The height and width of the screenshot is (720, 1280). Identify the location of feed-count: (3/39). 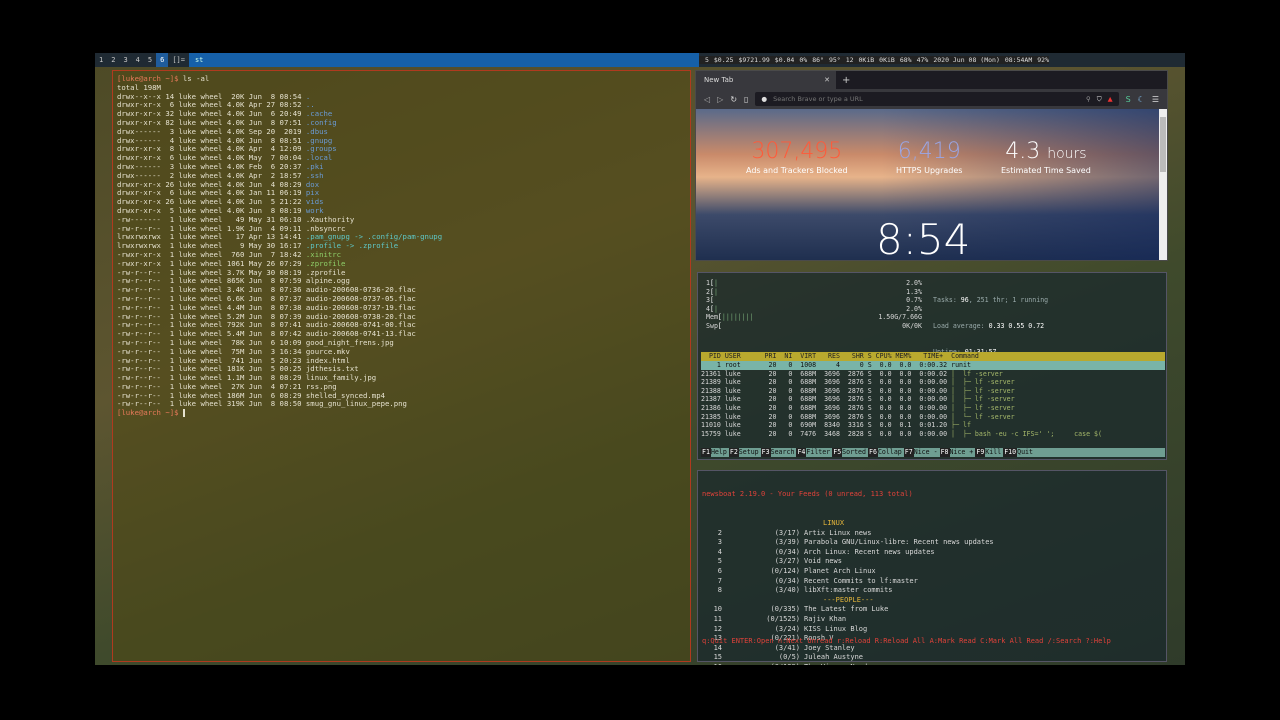
(787, 542).